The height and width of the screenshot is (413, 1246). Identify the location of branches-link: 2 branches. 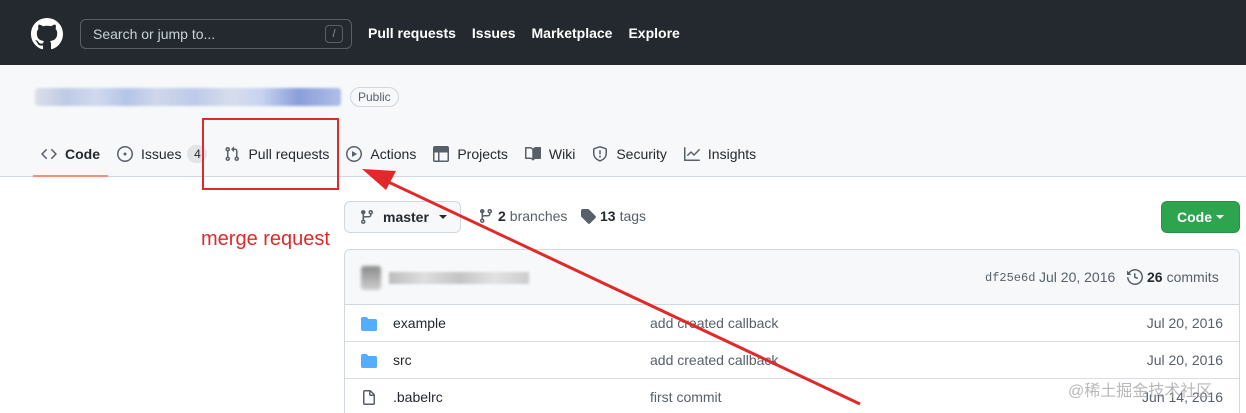
(522, 216).